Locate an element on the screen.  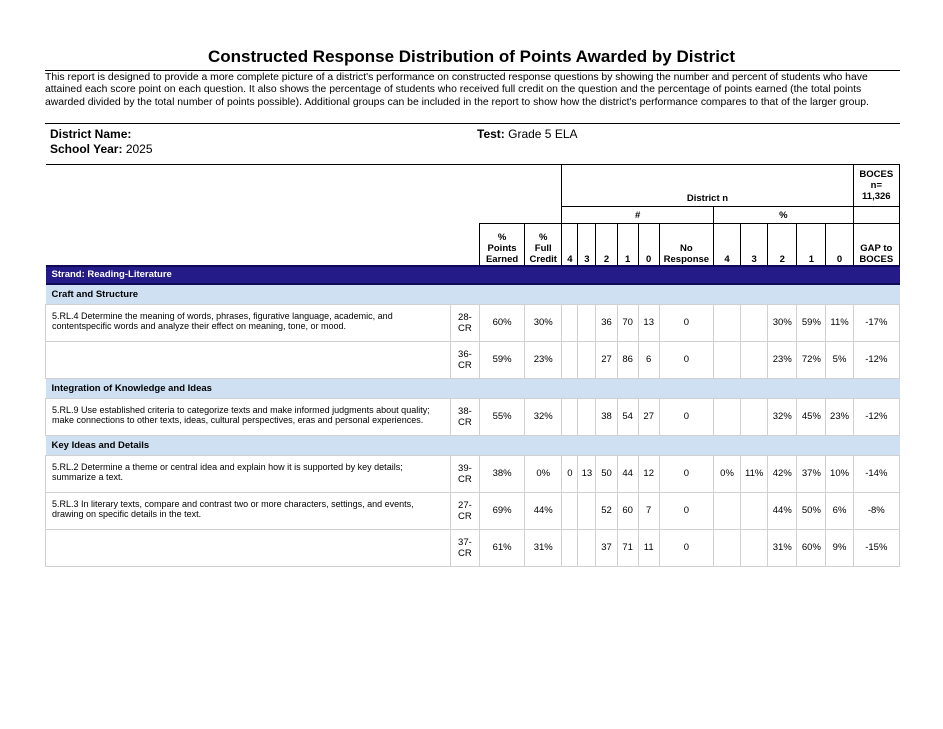
count-2-cell: 52 is located at coordinates (606, 510).